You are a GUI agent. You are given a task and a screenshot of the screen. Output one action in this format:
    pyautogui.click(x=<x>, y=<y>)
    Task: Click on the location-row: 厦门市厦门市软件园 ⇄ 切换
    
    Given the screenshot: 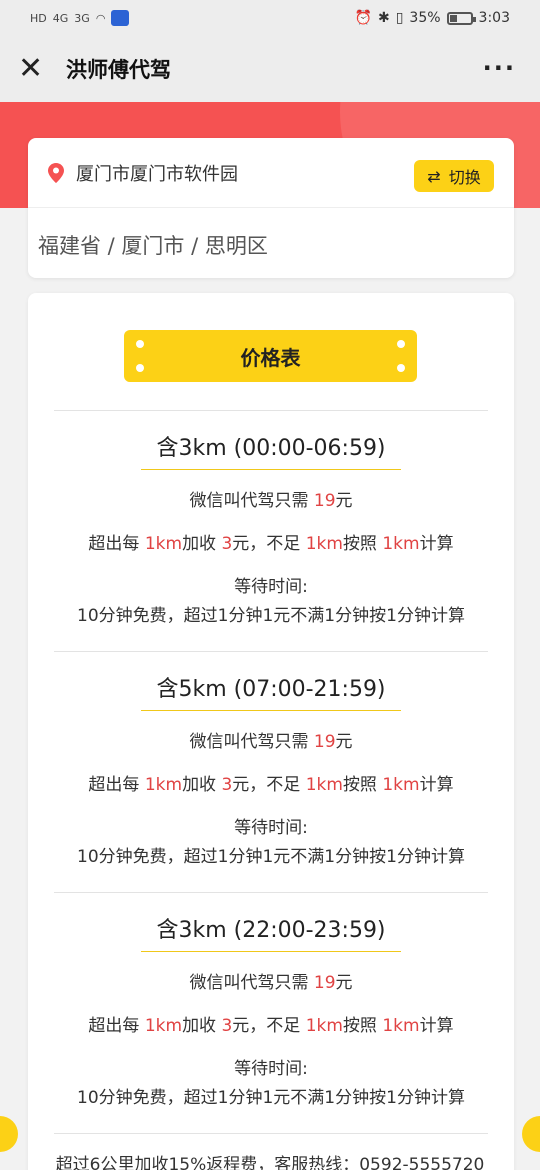 What is the action you would take?
    pyautogui.click(x=271, y=173)
    